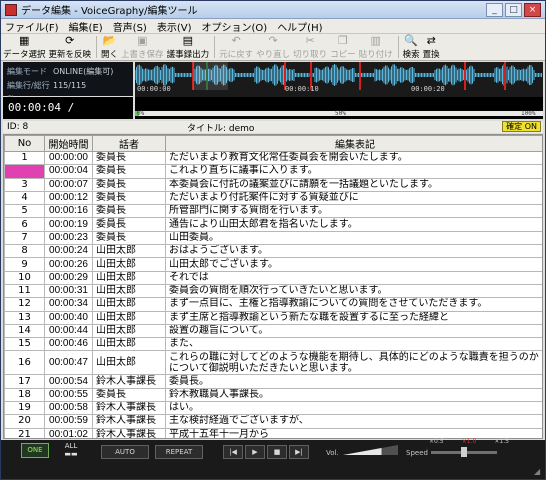 The image size is (546, 480). I want to click on redo-button: ↷ やり直し, so click(273, 47).